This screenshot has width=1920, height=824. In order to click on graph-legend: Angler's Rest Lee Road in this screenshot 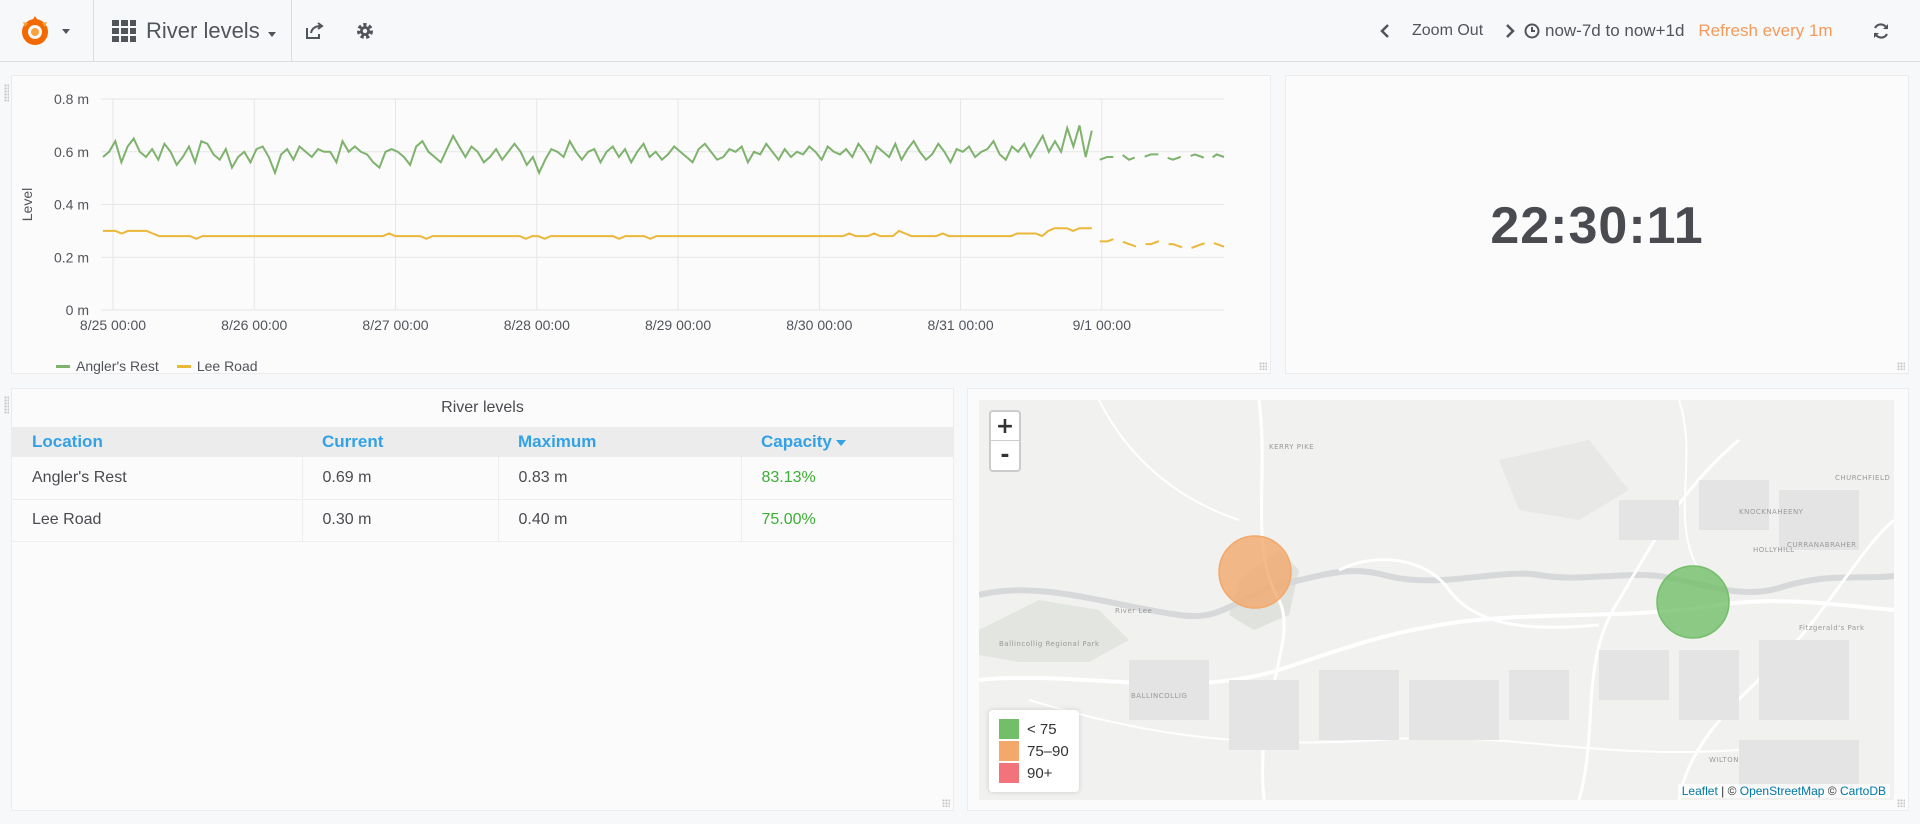, I will do `click(157, 366)`.